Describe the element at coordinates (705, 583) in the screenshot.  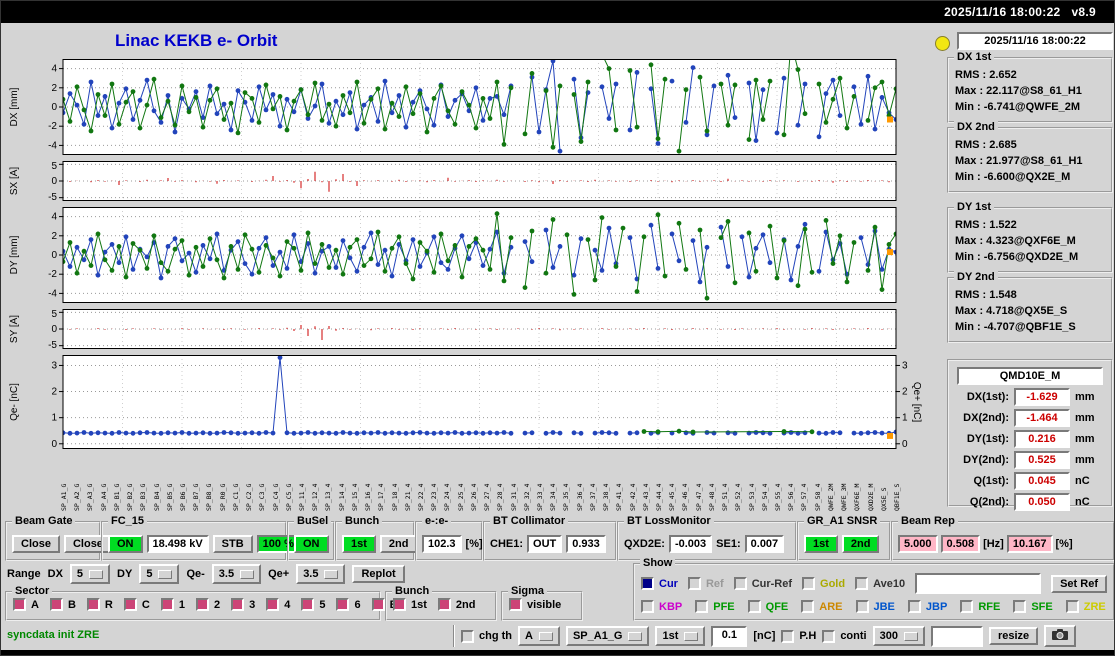
I see `show-ref-checkbox: Ref` at that location.